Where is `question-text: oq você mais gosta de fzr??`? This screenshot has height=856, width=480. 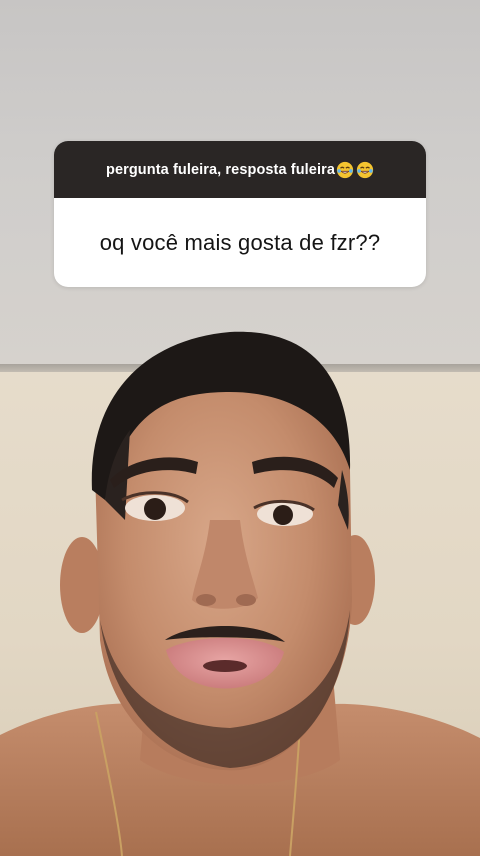
question-text: oq você mais gosta de fzr?? is located at coordinates (240, 242).